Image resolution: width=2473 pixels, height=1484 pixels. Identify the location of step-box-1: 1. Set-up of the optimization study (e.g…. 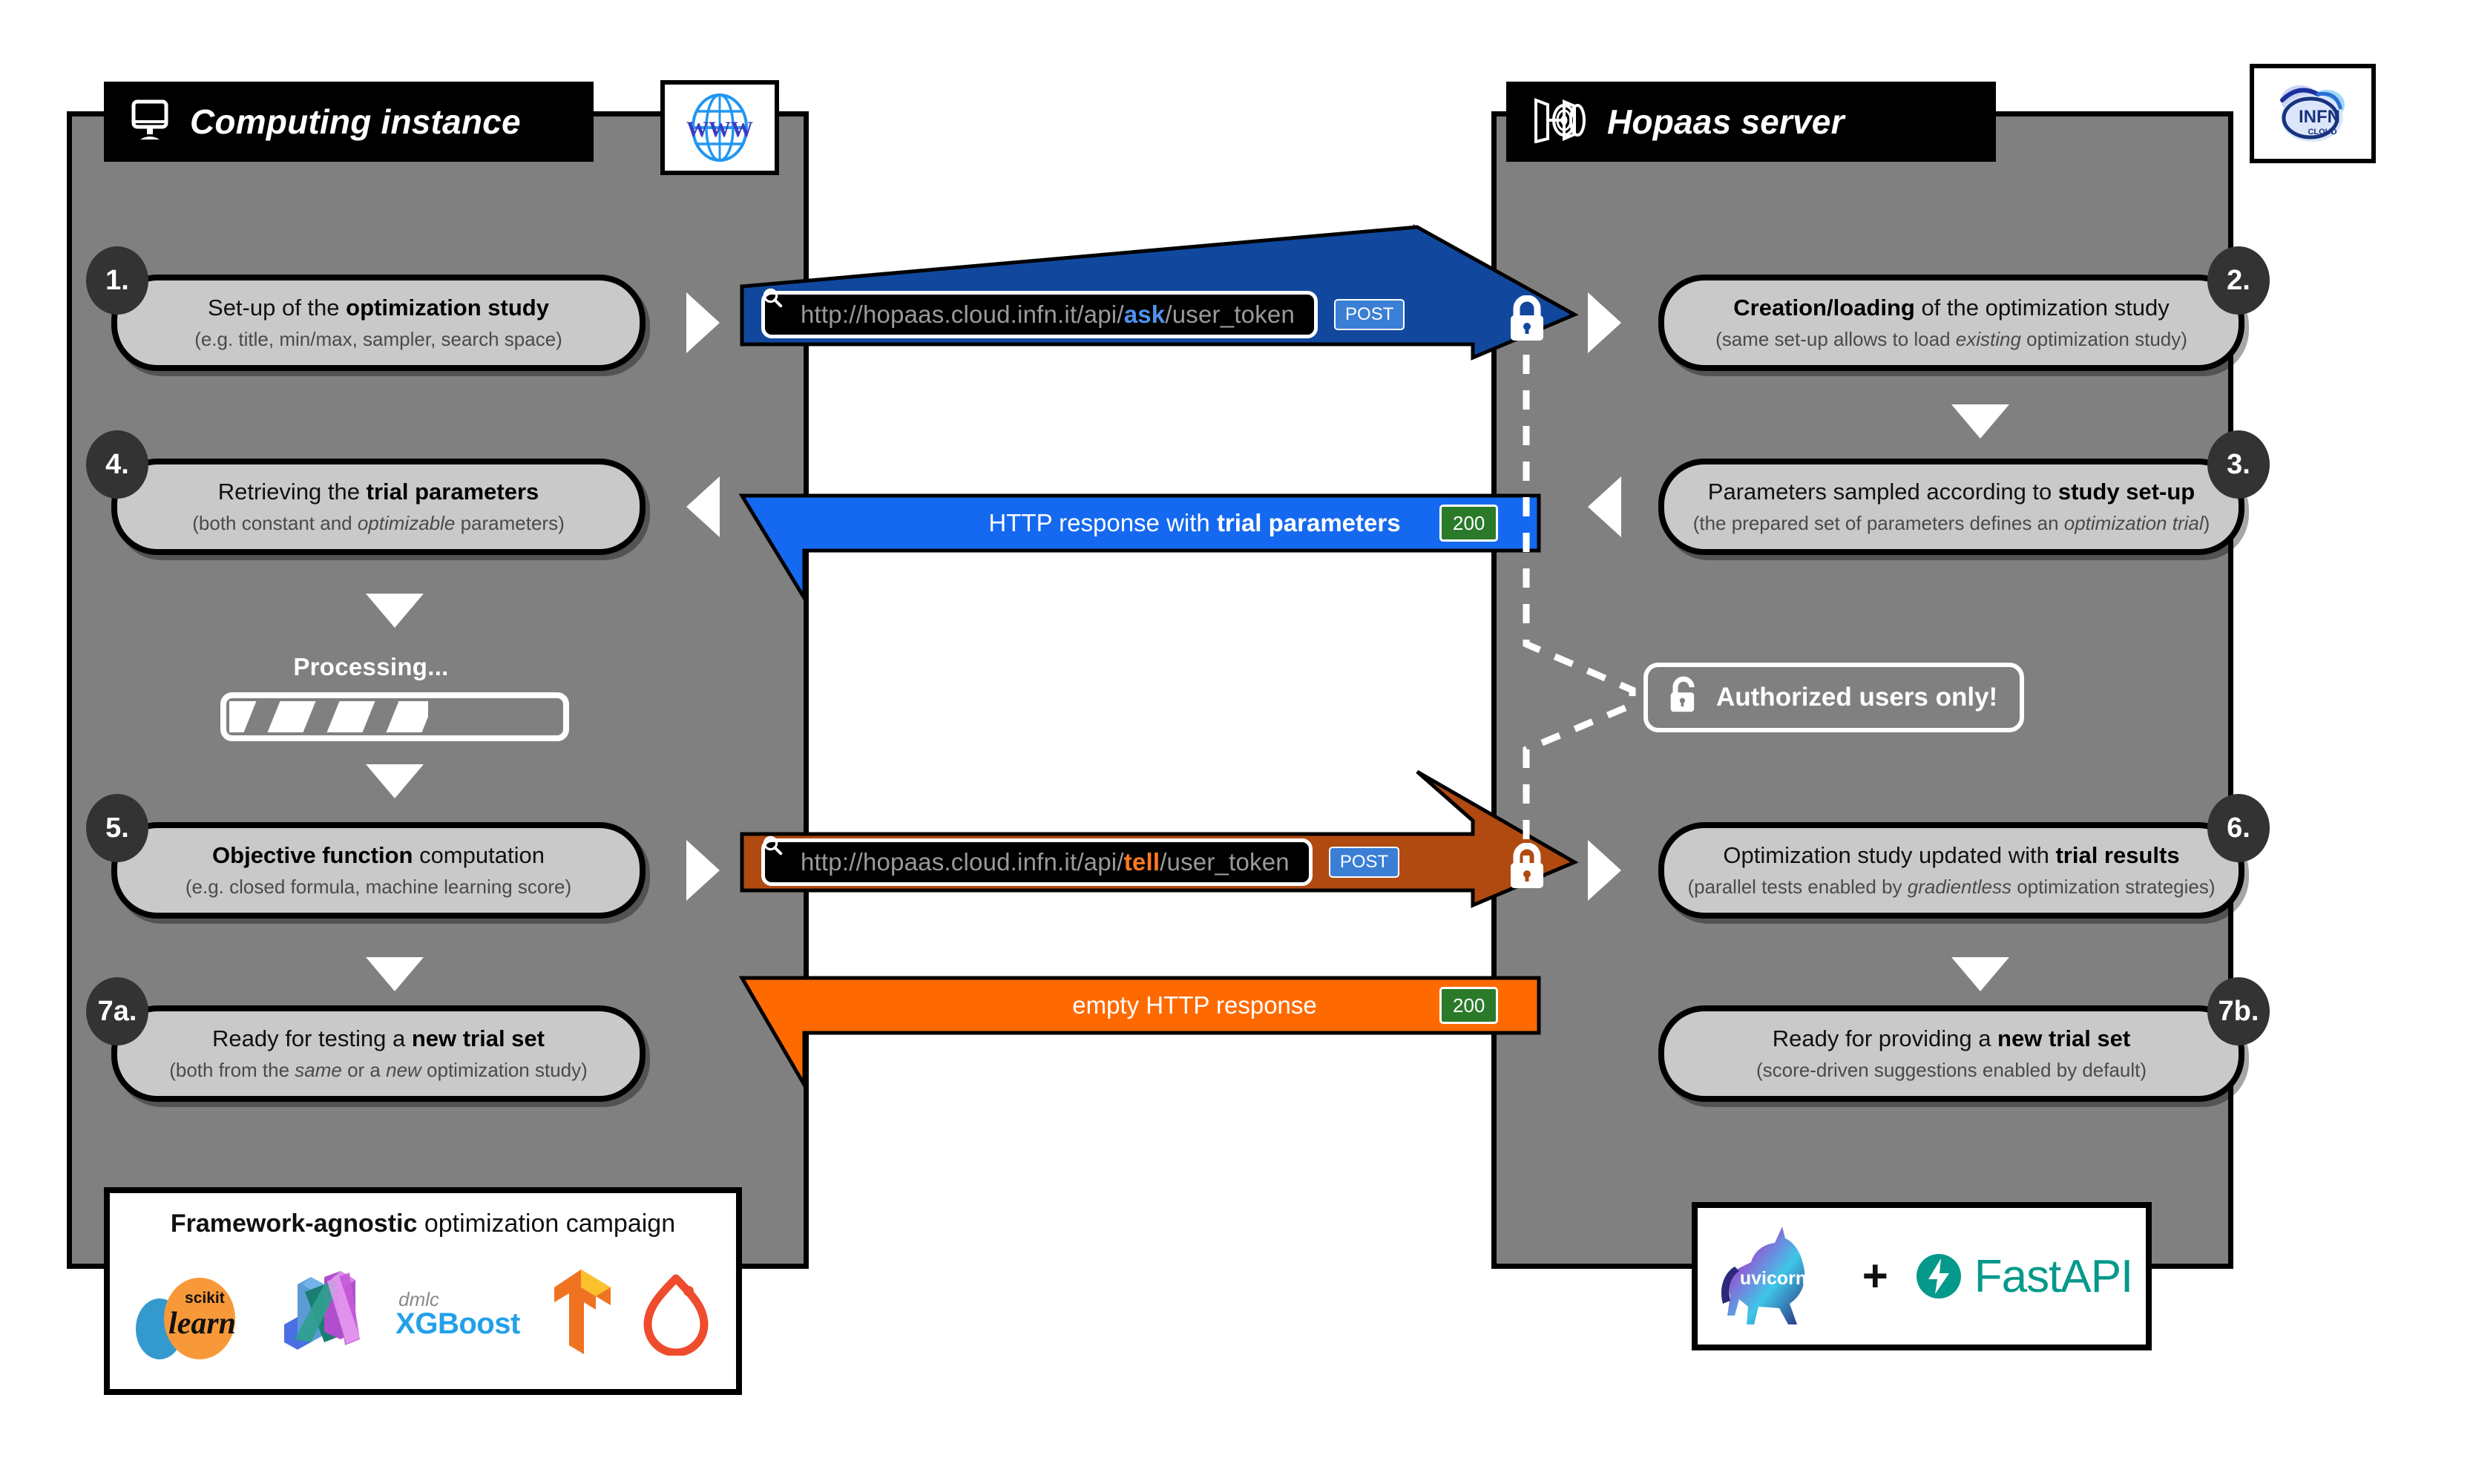
(366, 308).